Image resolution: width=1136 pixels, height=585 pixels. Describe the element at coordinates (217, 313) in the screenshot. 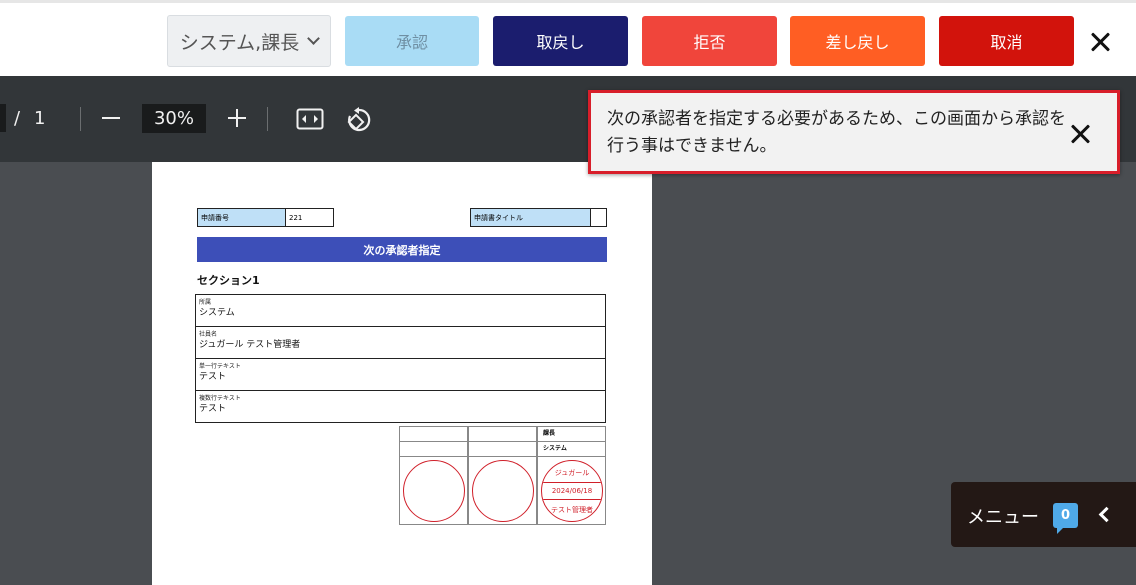

I see `field-value: システム` at that location.